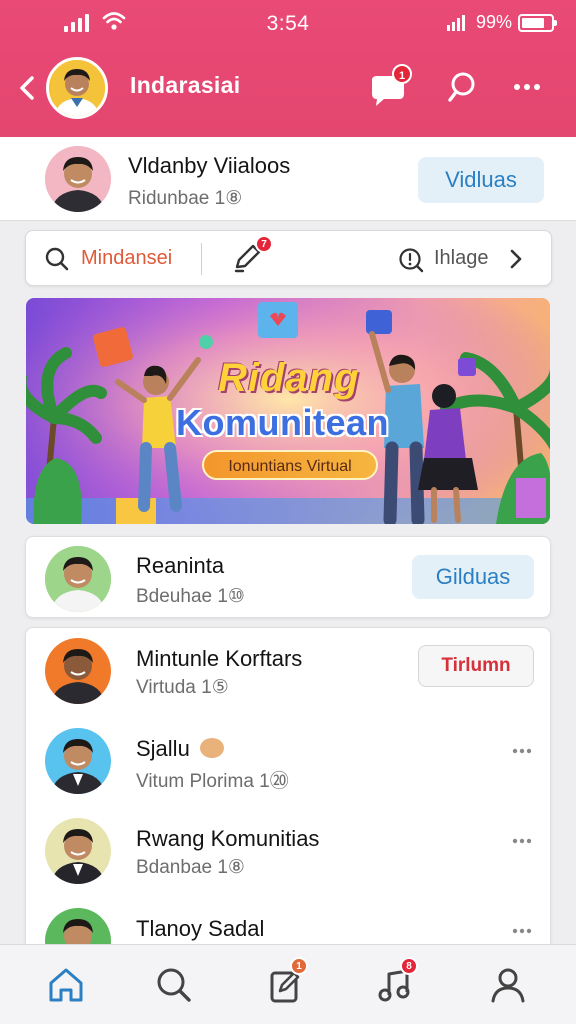  What do you see at coordinates (180, 749) in the screenshot?
I see `item-name: Sjallu` at bounding box center [180, 749].